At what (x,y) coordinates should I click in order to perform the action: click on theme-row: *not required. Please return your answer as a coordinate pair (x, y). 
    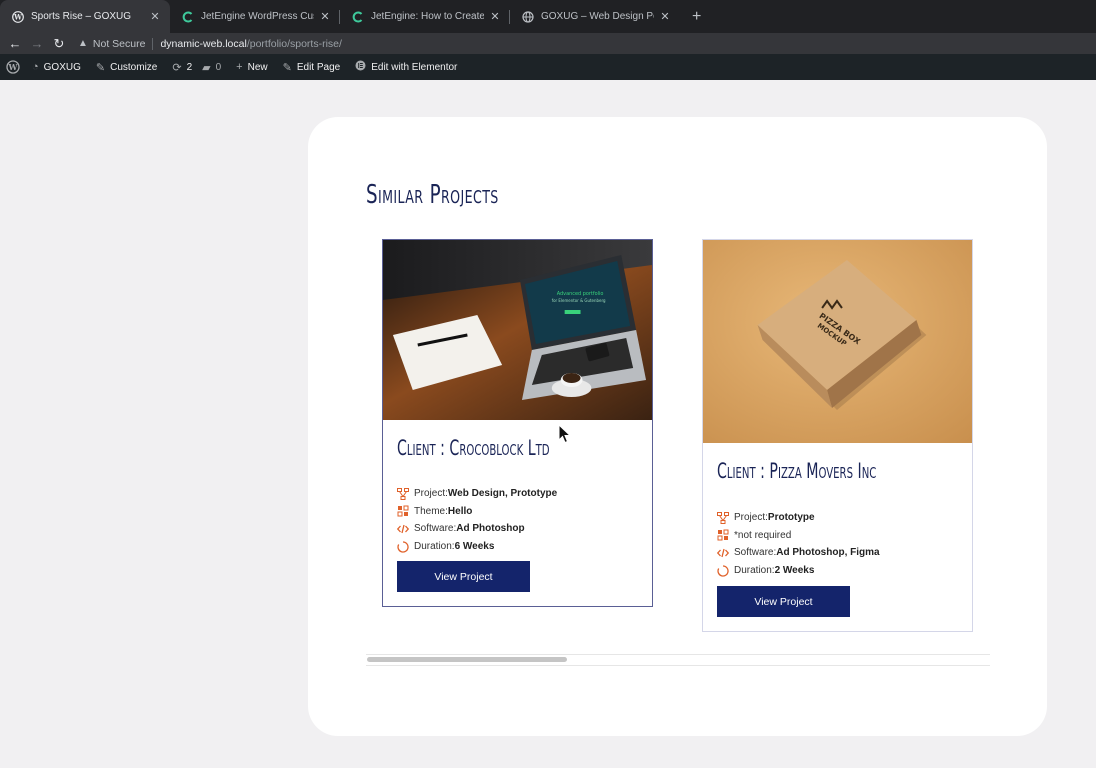
    Looking at the image, I should click on (798, 536).